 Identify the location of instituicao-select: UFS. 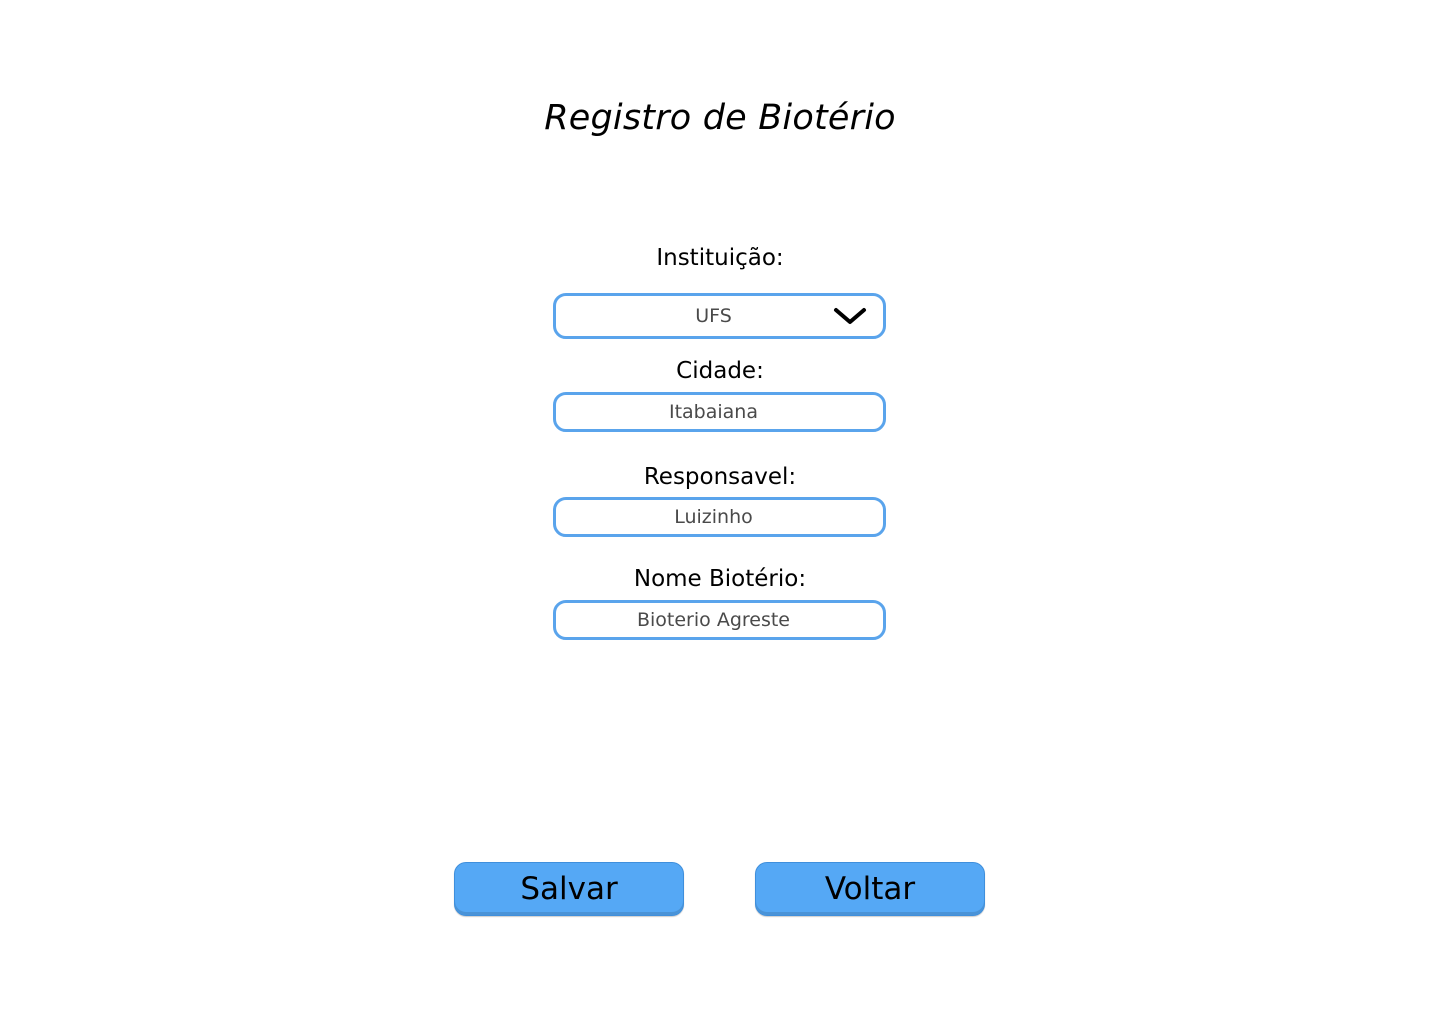
(719, 316).